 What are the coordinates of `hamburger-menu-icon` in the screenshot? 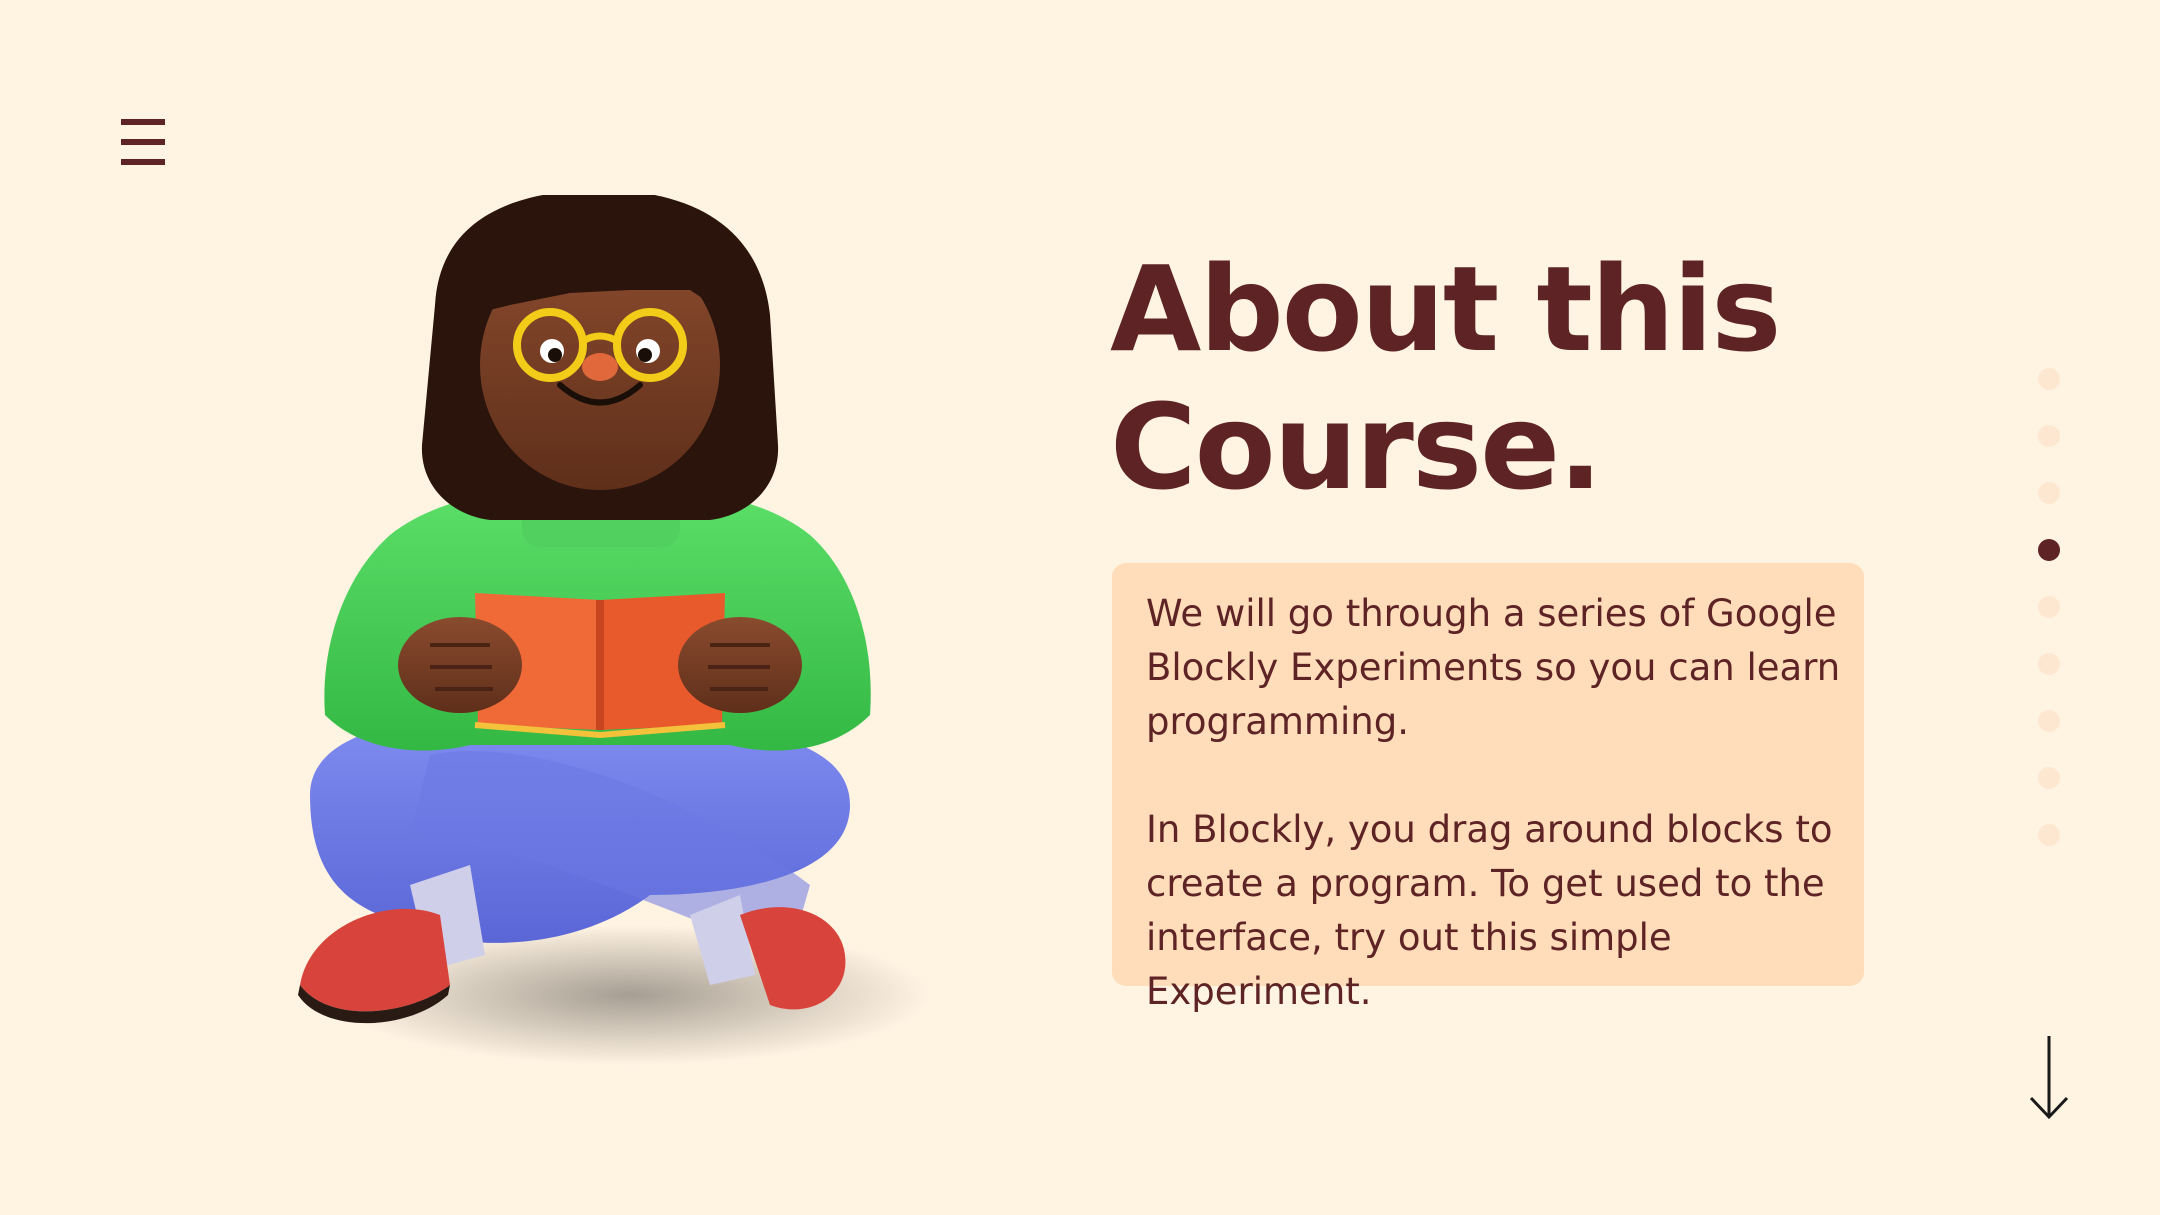 It's located at (143, 142).